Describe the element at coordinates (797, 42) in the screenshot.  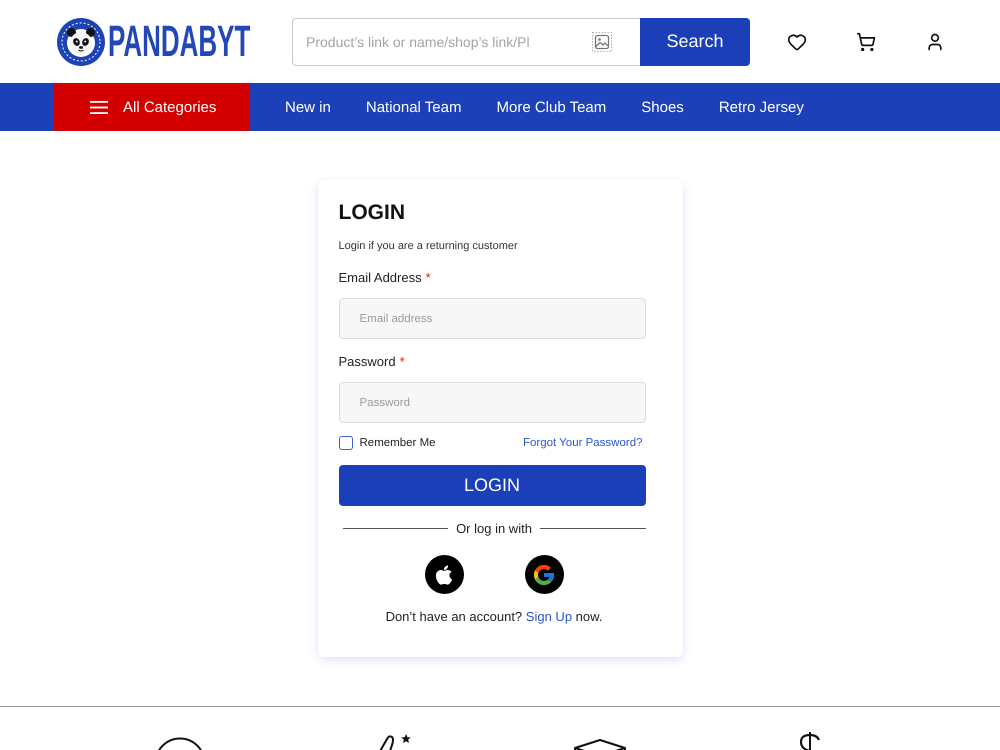
I see `heart-icon` at that location.